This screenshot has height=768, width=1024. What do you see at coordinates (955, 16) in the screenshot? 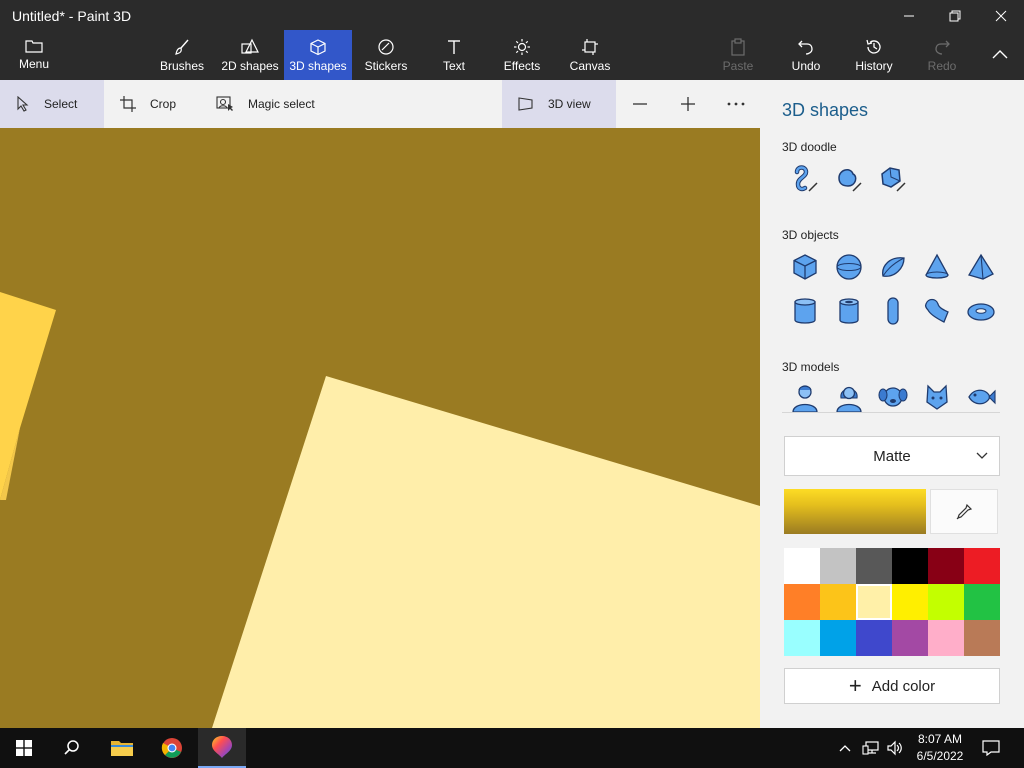
I see `restore-button` at bounding box center [955, 16].